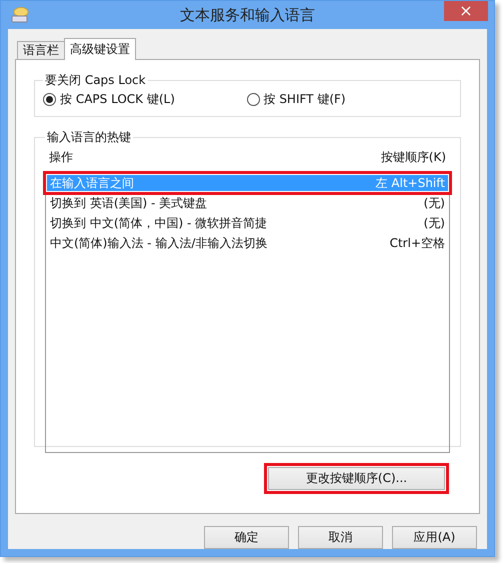 Image resolution: width=503 pixels, height=563 pixels. What do you see at coordinates (95, 80) in the screenshot?
I see `group-title: 要关闭 Caps Lock` at bounding box center [95, 80].